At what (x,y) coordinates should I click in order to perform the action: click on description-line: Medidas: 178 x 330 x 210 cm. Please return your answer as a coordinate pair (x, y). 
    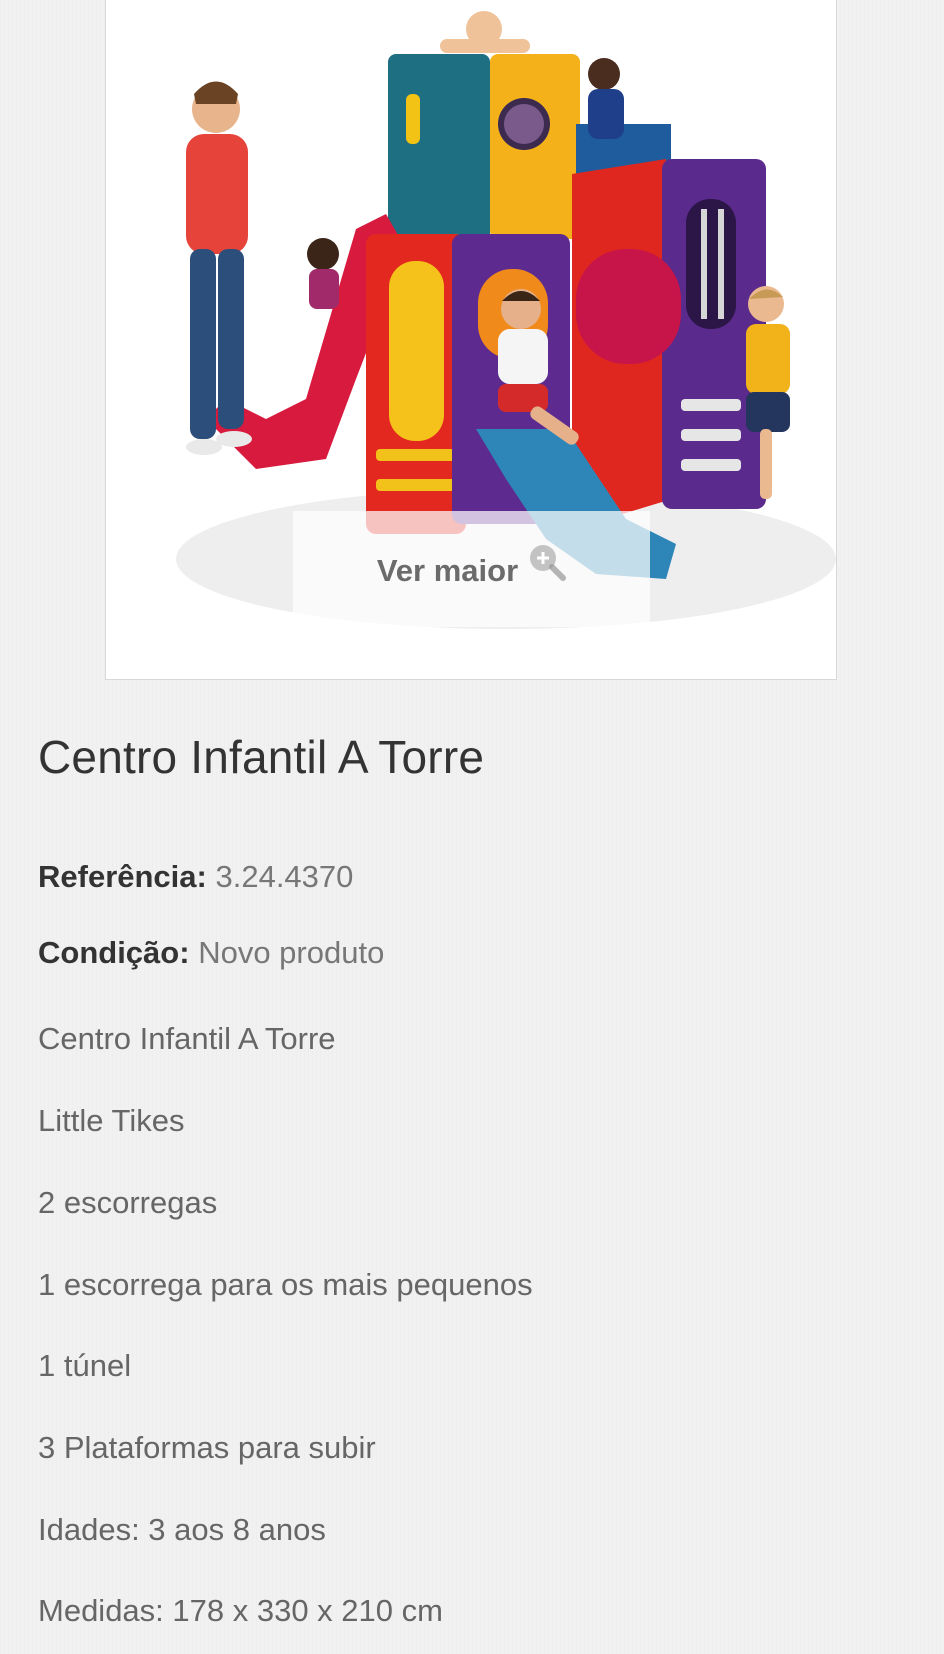
    Looking at the image, I should click on (240, 1610).